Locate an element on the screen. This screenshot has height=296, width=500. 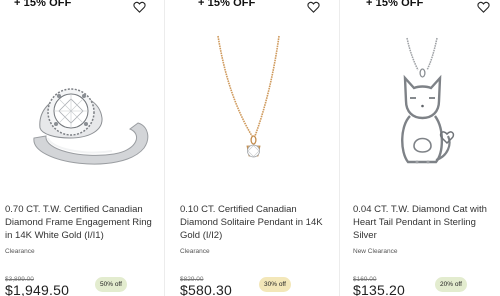
sale-price: $135.20 is located at coordinates (379, 289).